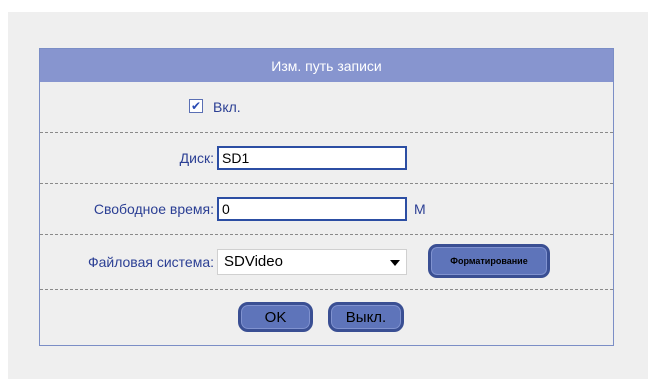 The width and height of the screenshot is (648, 379). What do you see at coordinates (326, 318) in the screenshot?
I see `buttons-row: OK Выкл.` at bounding box center [326, 318].